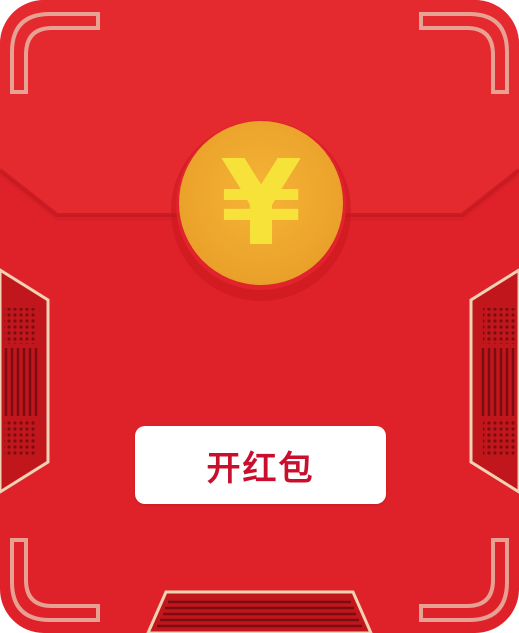  Describe the element at coordinates (261, 203) in the screenshot. I see `yuan-icon: ¥` at that location.